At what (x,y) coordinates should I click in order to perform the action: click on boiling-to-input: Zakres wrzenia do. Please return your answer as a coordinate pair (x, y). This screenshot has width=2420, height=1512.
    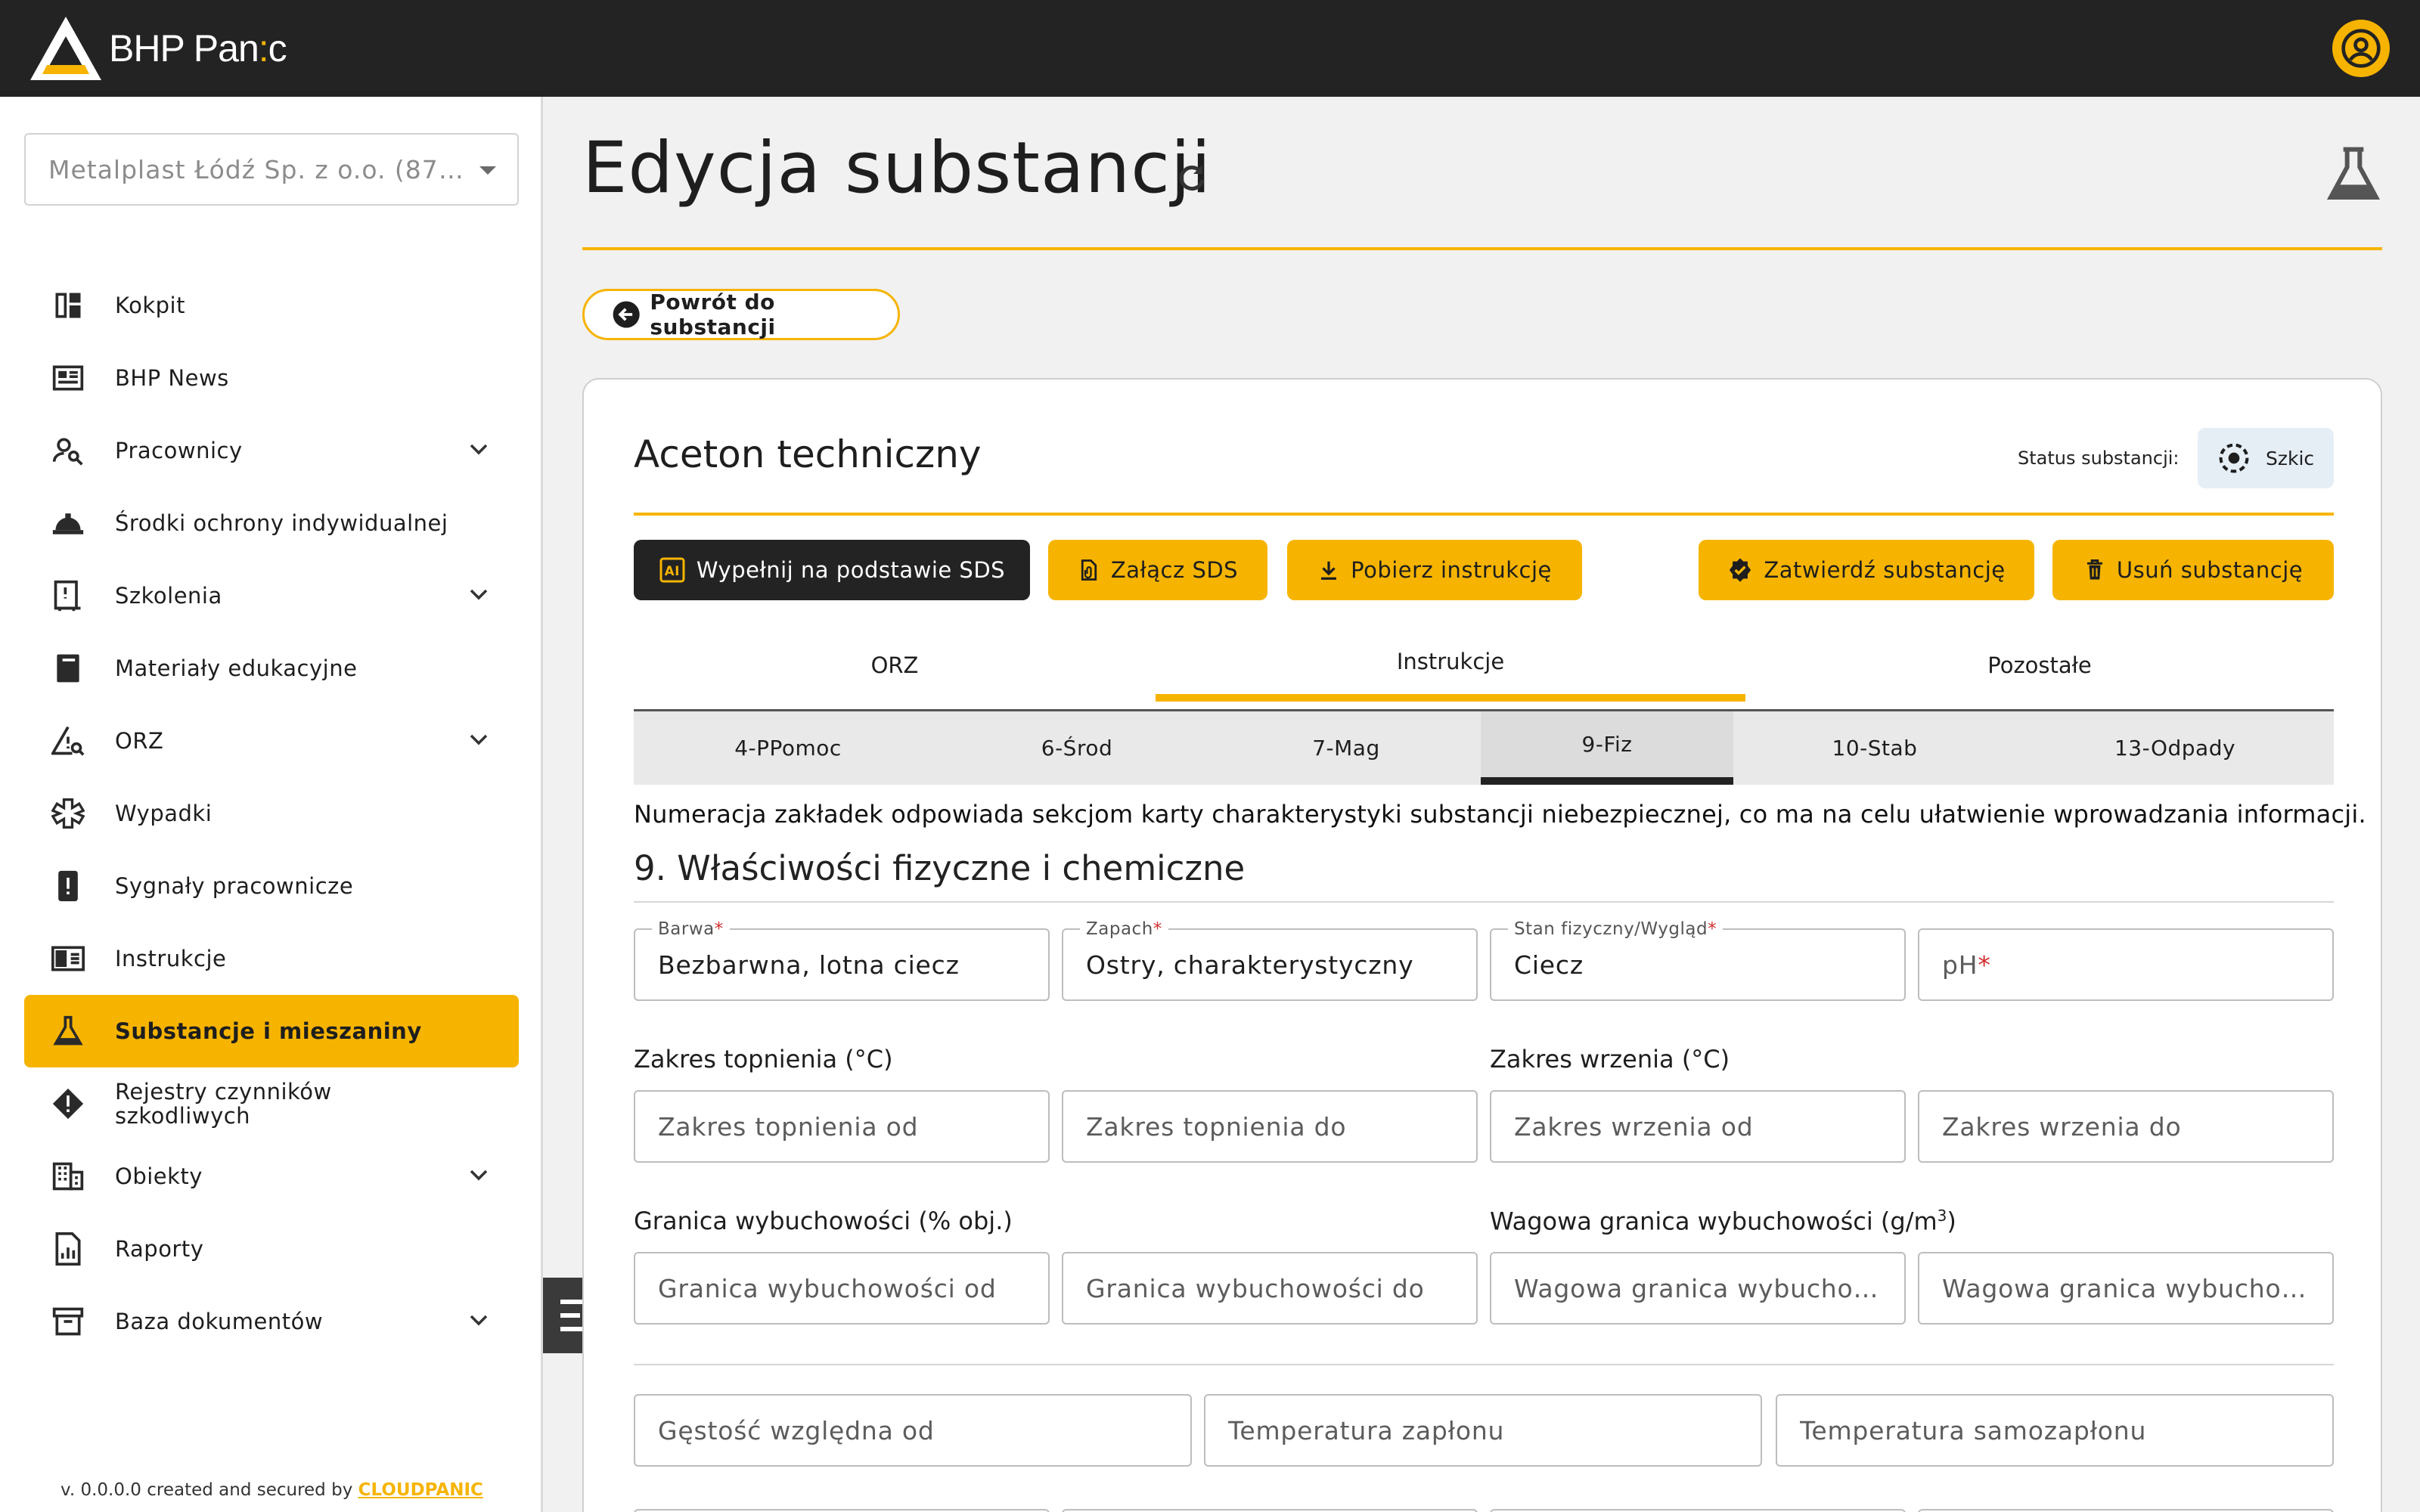
    Looking at the image, I should click on (2126, 1126).